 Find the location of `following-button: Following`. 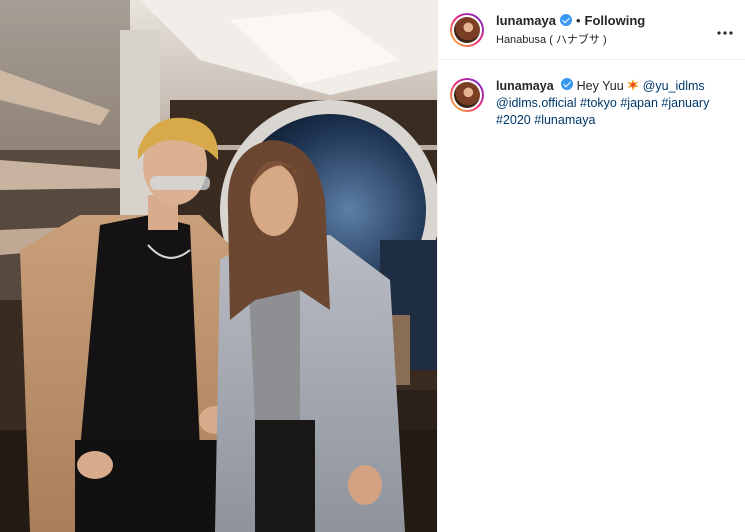

following-button: Following is located at coordinates (615, 20).